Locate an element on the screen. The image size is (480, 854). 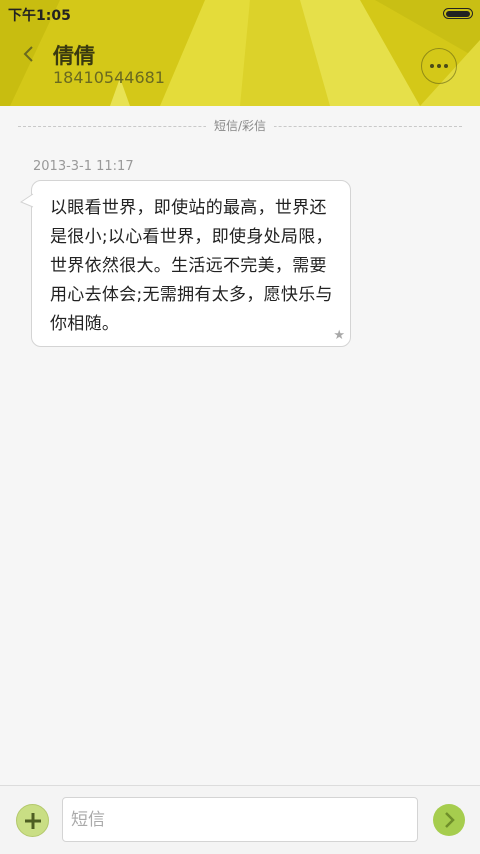
send-button is located at coordinates (449, 820).